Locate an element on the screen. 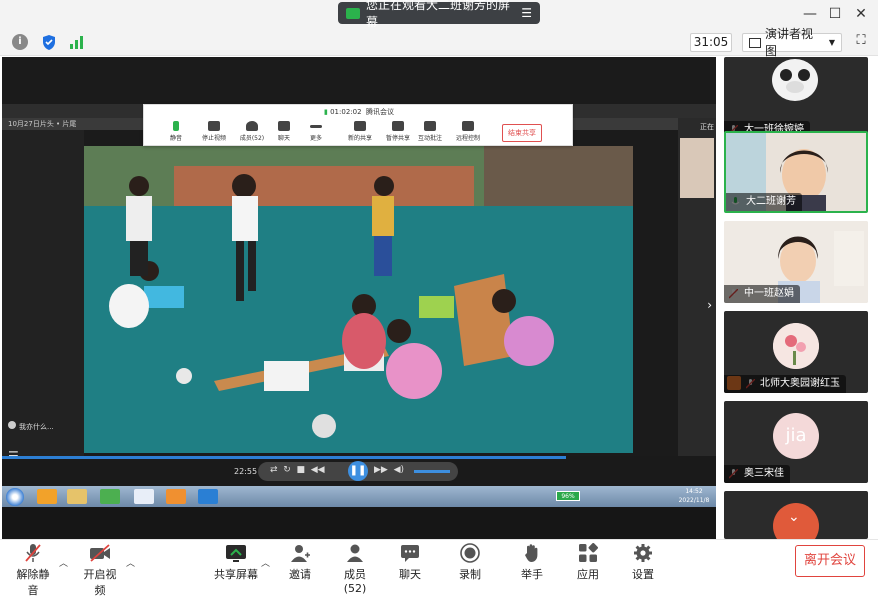 Image resolution: width=878 pixels, height=598 pixels. info-icon: i is located at coordinates (20, 42).